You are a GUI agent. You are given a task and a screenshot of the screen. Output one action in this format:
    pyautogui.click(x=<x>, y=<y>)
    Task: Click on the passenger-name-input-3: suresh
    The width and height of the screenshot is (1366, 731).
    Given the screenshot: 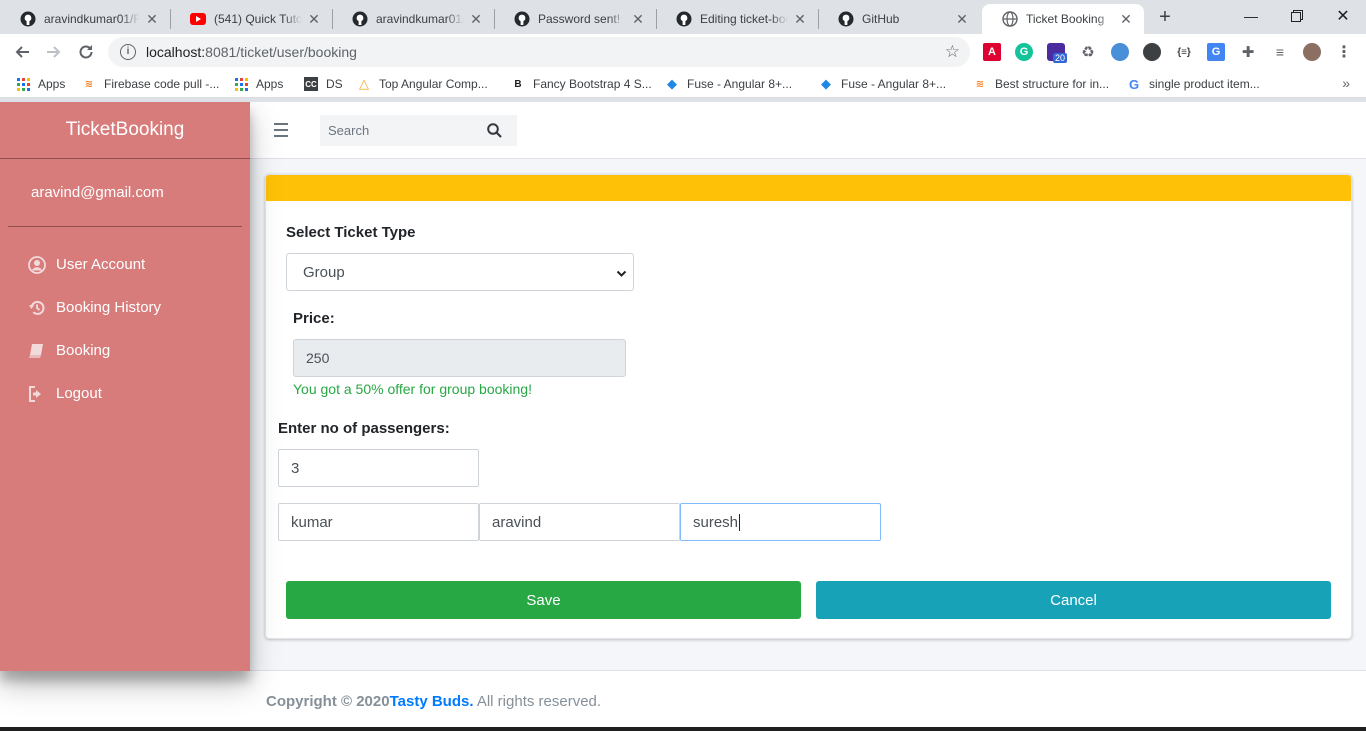 What is the action you would take?
    pyautogui.click(x=780, y=522)
    